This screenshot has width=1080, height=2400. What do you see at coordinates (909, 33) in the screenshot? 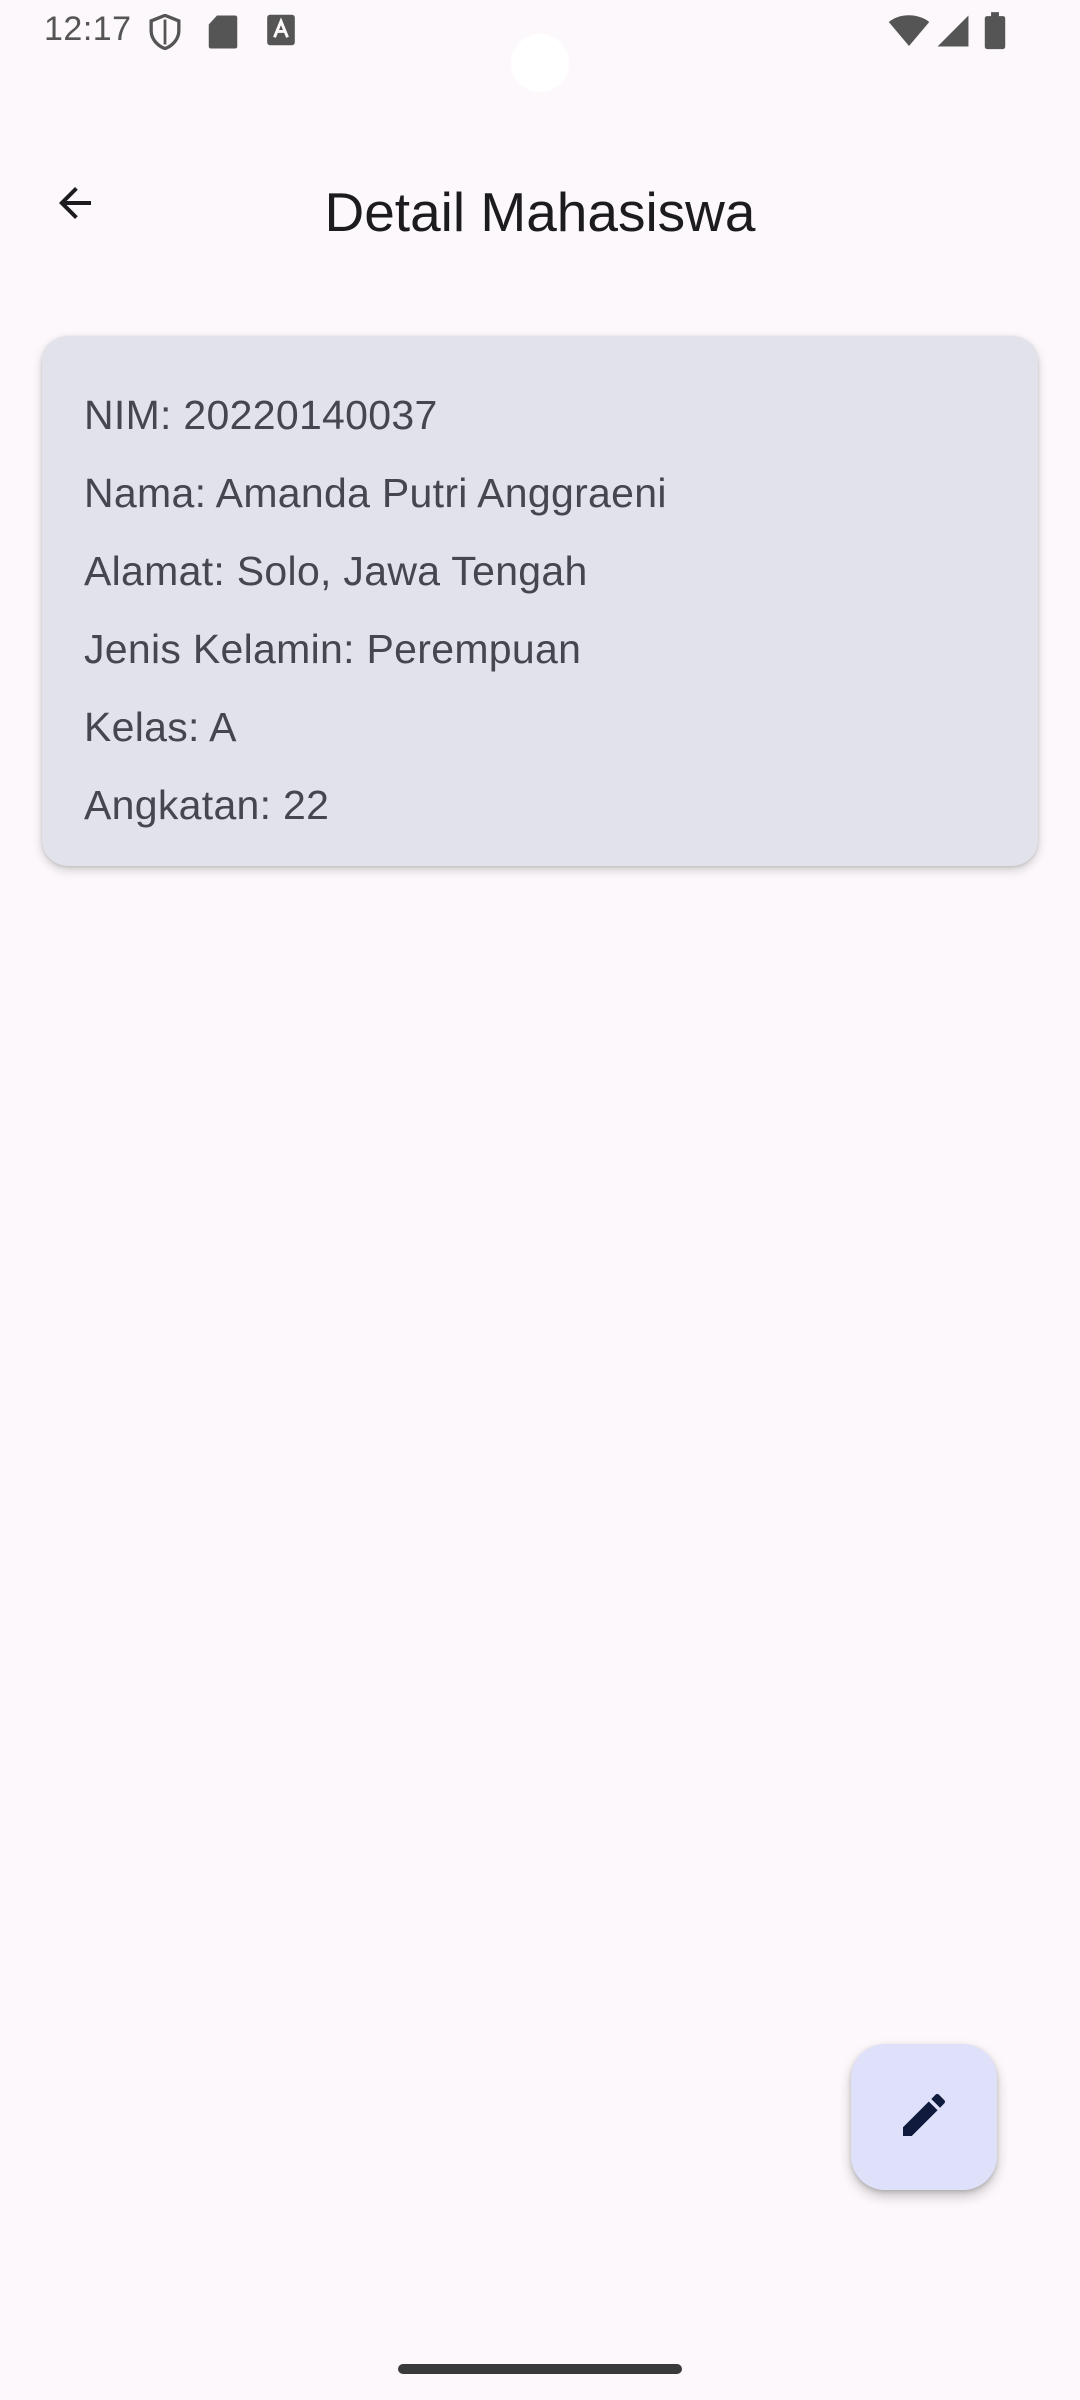
I see `wifi-icon` at bounding box center [909, 33].